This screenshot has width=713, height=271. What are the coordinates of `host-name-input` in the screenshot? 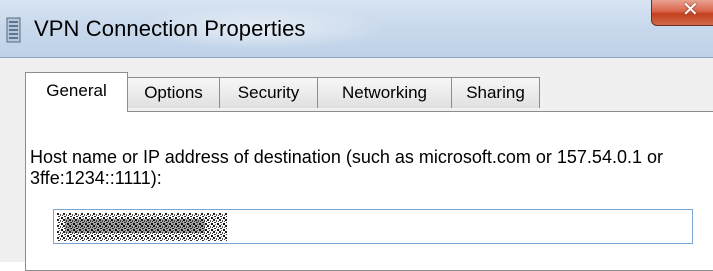 It's located at (373, 226).